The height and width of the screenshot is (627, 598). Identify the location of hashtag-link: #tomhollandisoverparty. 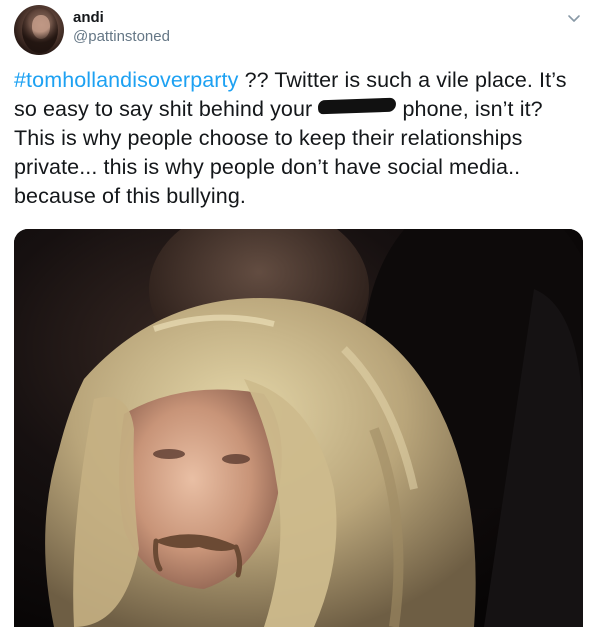
(126, 80).